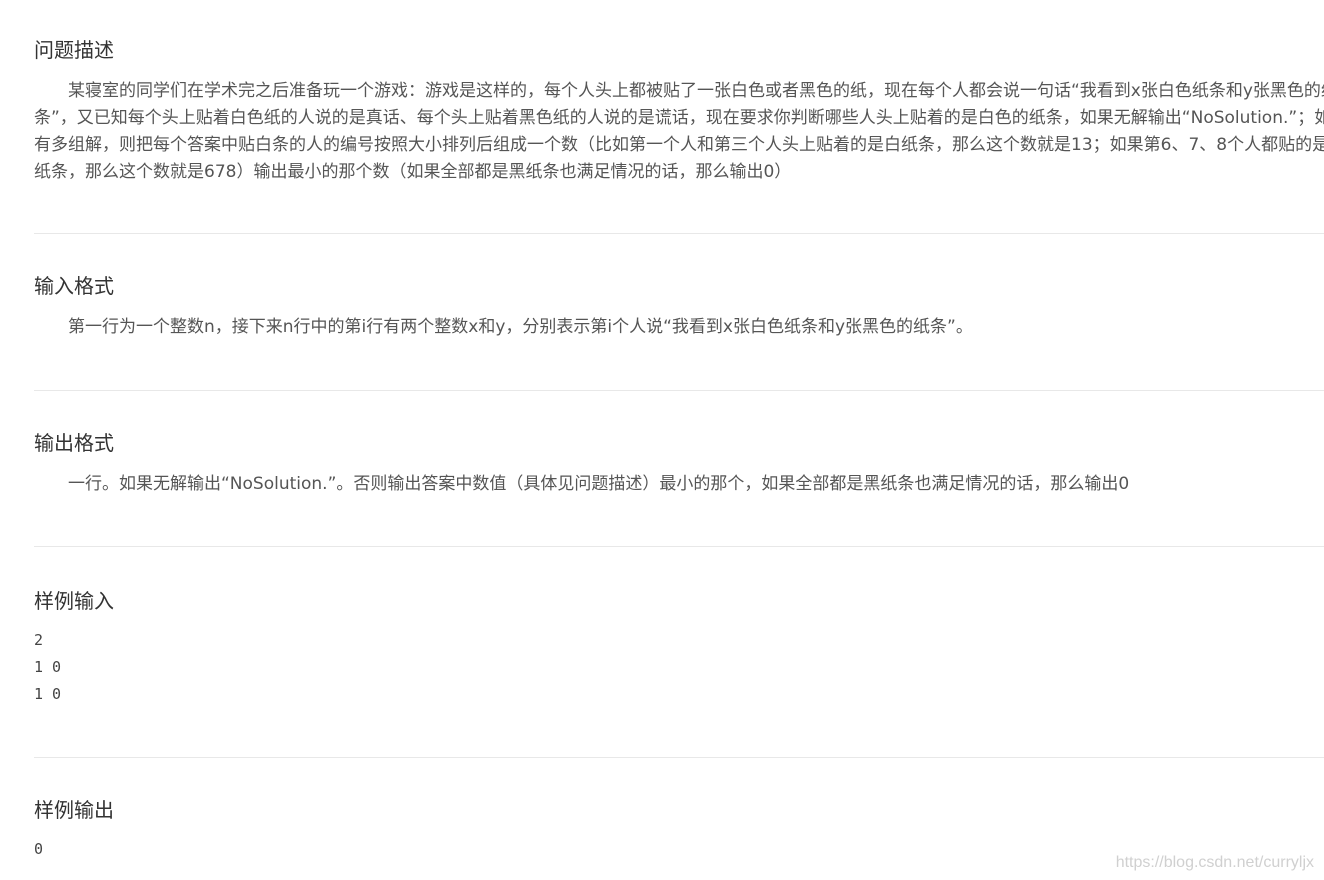 This screenshot has width=1324, height=880. Describe the element at coordinates (39, 640) in the screenshot. I see `sample-input-line: 2` at that location.